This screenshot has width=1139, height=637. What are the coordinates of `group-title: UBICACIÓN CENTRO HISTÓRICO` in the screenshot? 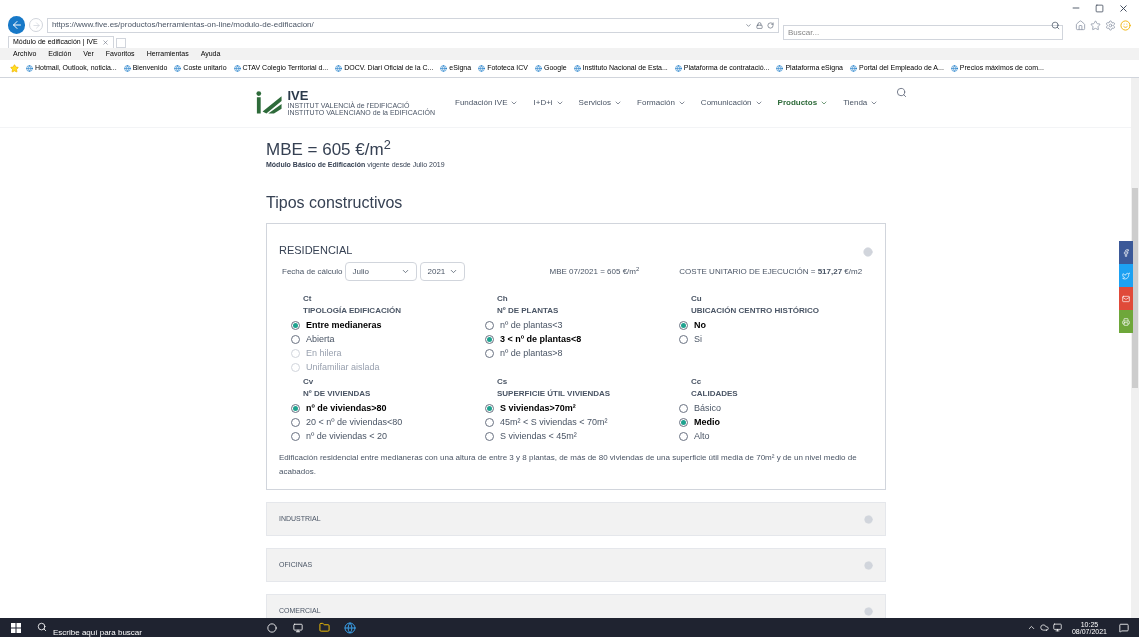 It's located at (755, 311).